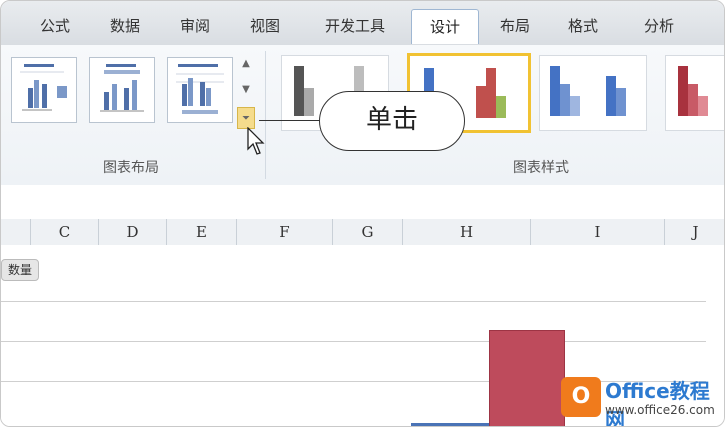  I want to click on tab-formulas: 公式, so click(55, 26).